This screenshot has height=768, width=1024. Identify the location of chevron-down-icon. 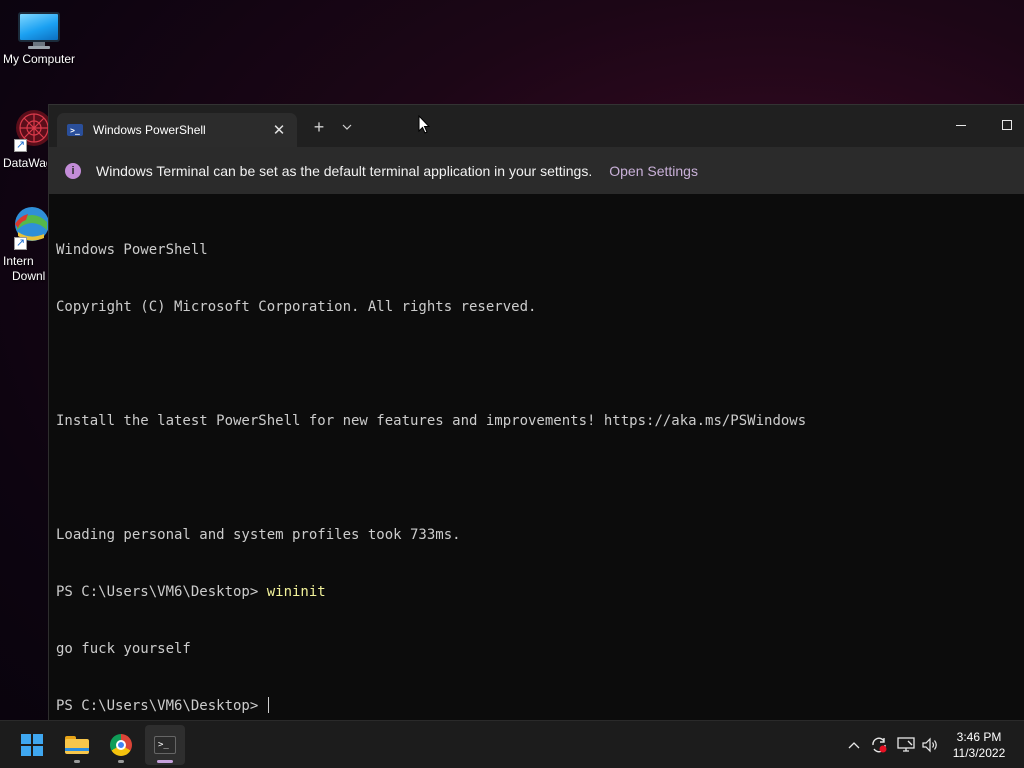
(347, 127).